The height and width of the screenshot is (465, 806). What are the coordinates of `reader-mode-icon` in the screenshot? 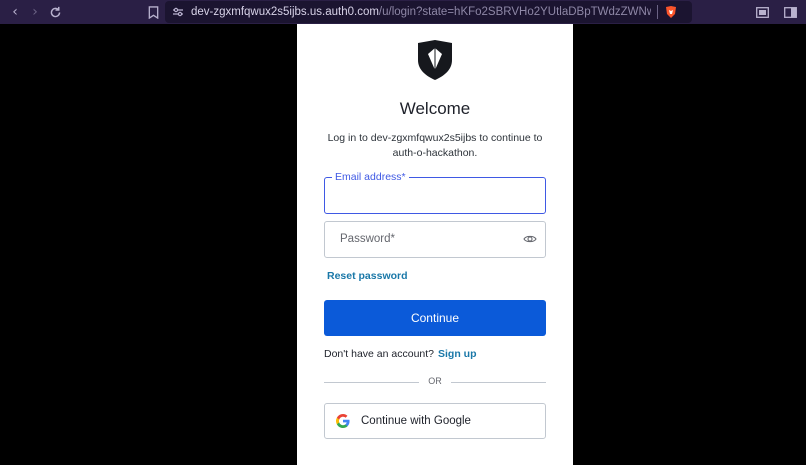 It's located at (762, 12).